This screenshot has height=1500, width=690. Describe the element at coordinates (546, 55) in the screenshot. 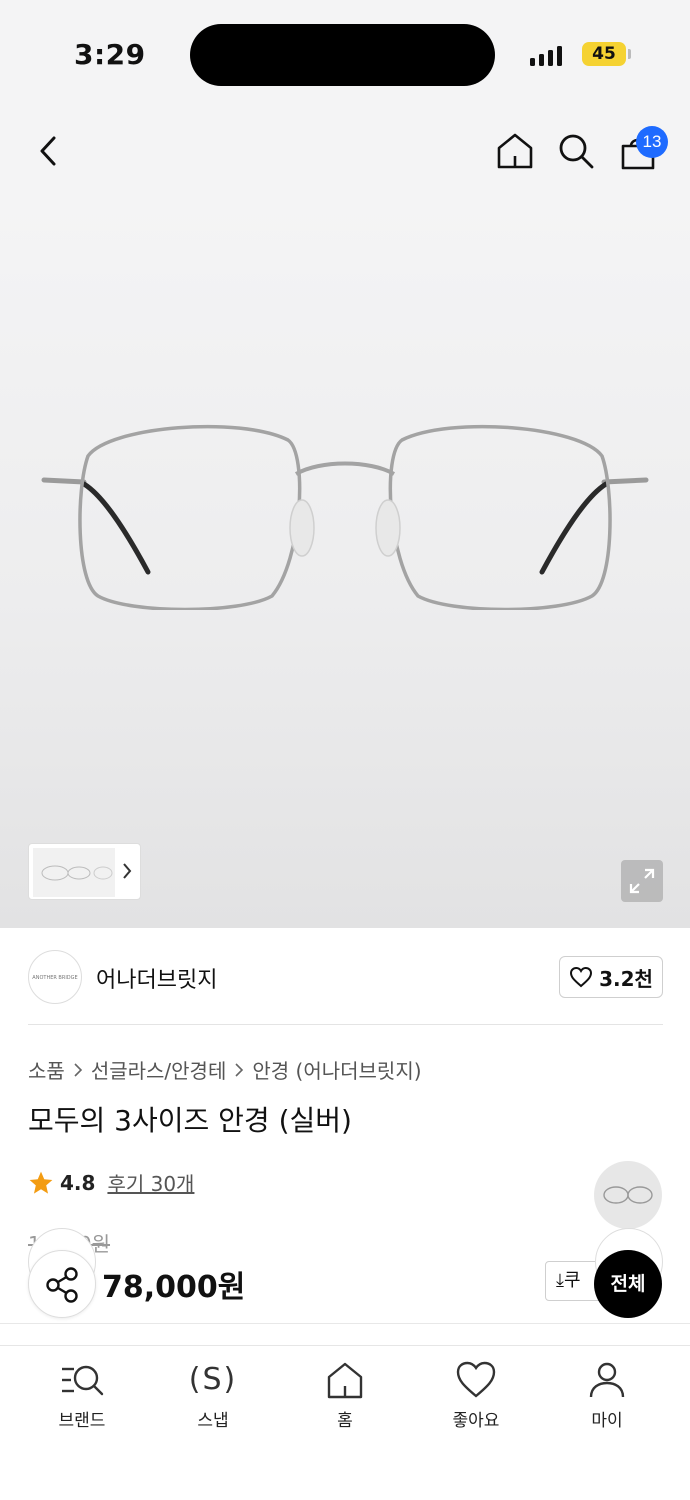

I see `signal-icon` at that location.